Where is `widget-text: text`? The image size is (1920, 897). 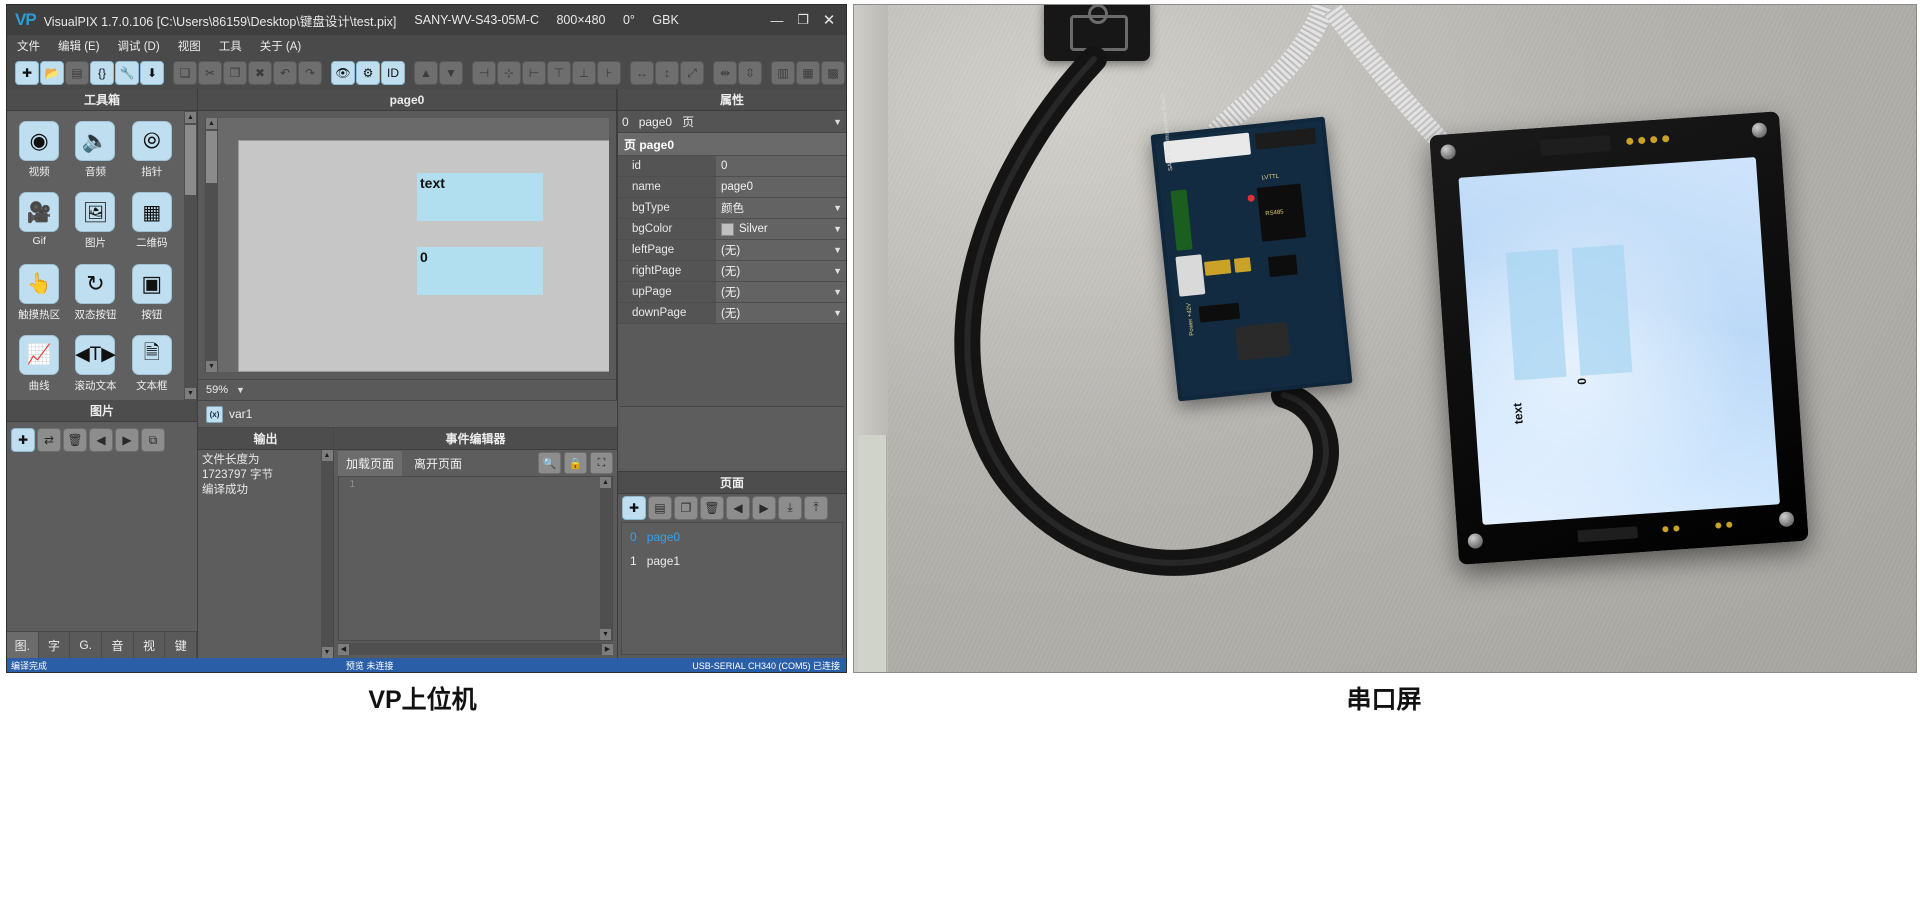
widget-text: text is located at coordinates (480, 197).